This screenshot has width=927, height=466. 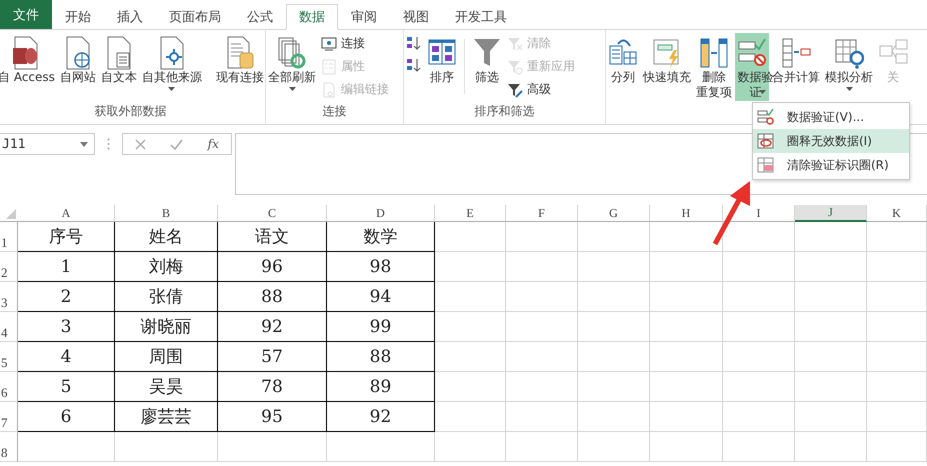 What do you see at coordinates (11, 214) in the screenshot?
I see `select-all-icon` at bounding box center [11, 214].